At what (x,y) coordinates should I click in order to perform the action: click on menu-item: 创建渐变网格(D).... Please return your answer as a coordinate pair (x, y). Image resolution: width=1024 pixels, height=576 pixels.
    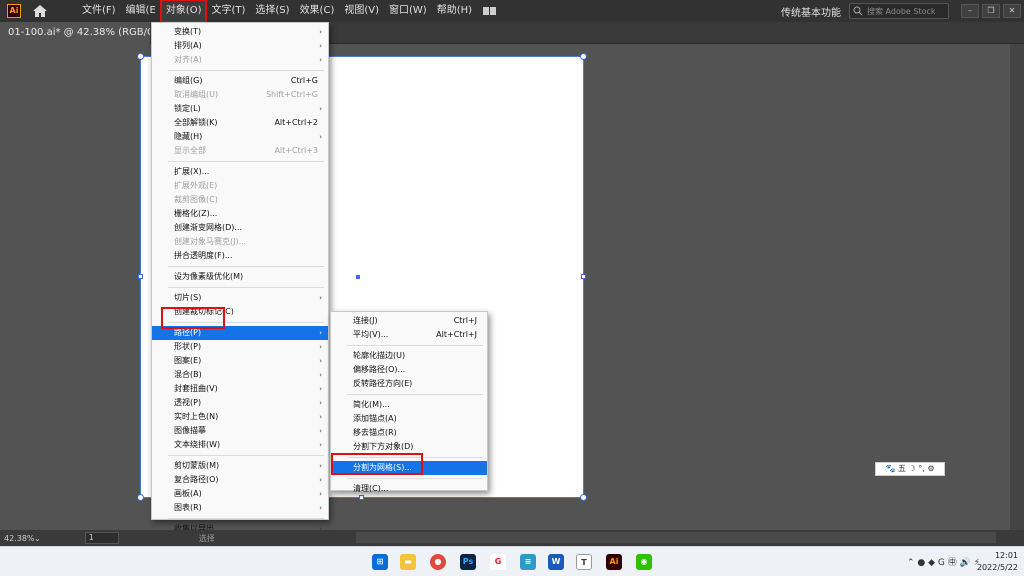
    Looking at the image, I should click on (240, 228).